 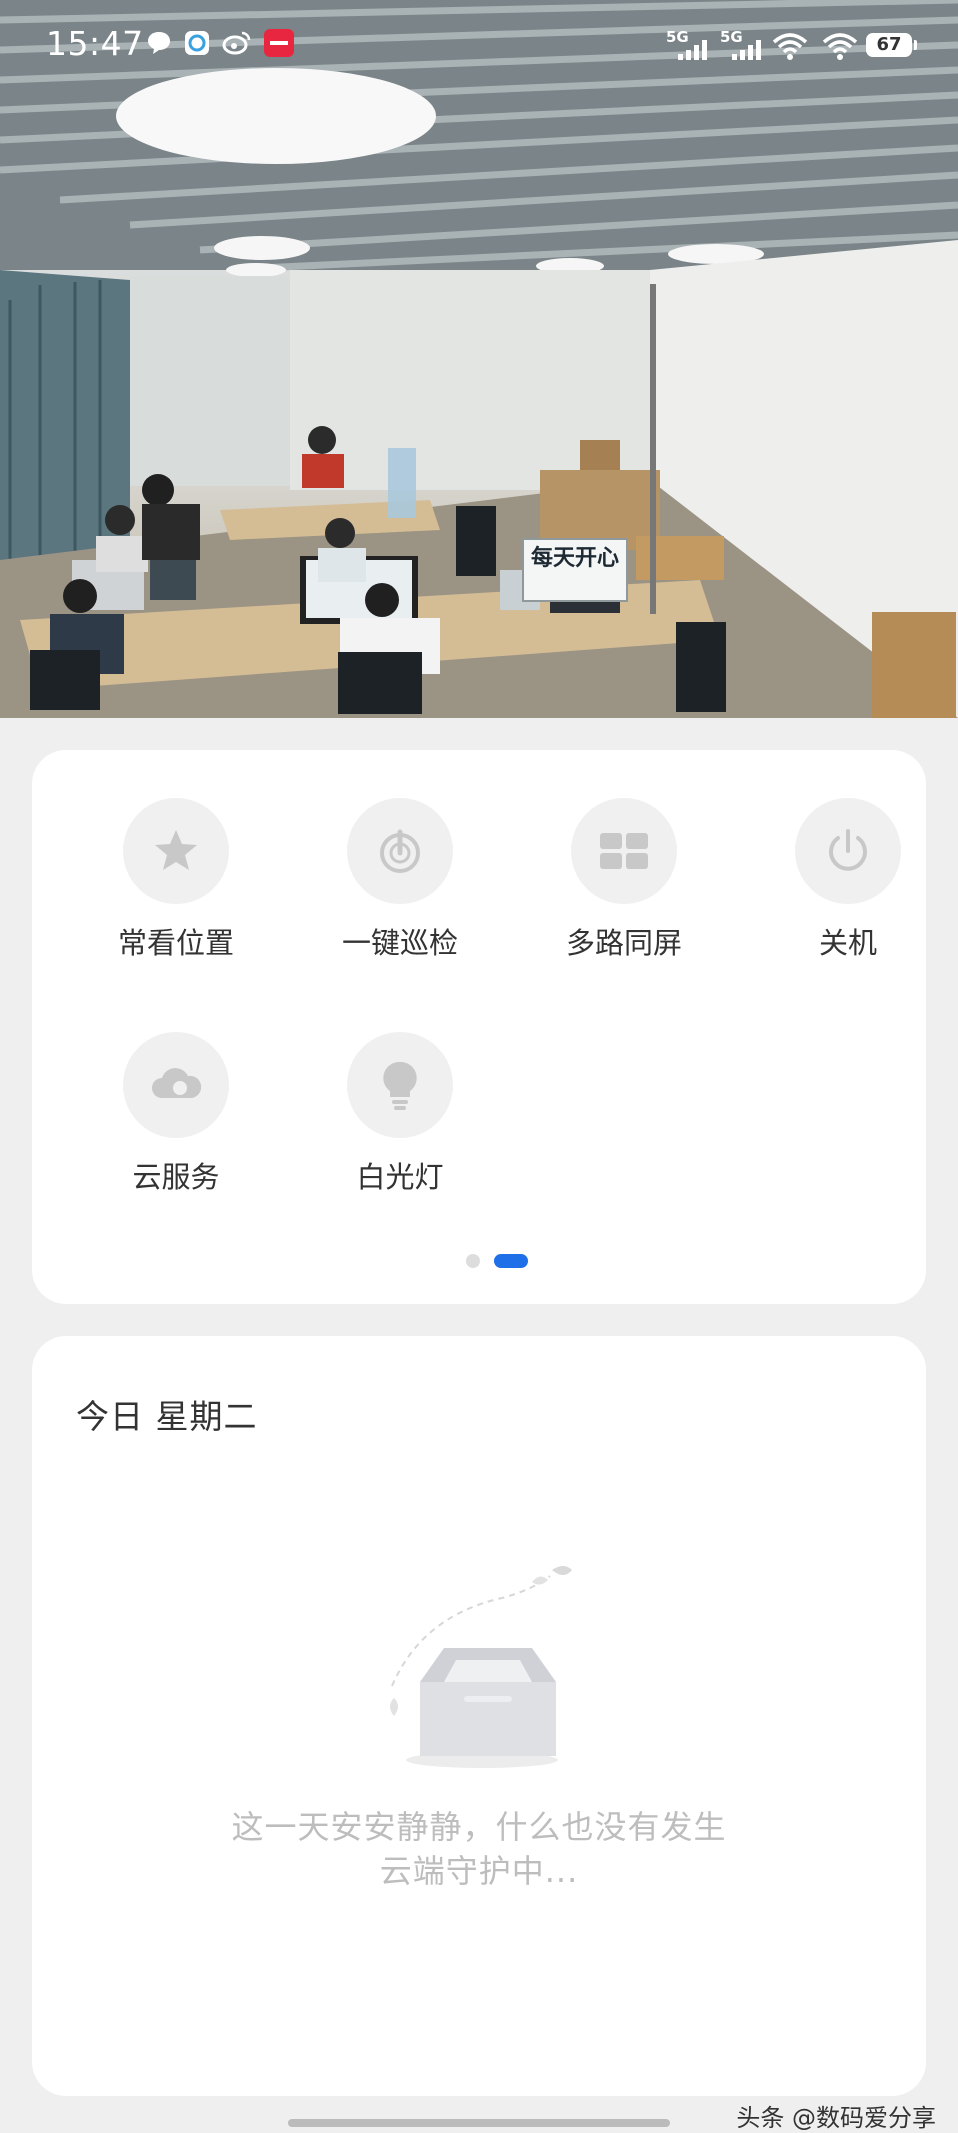 I want to click on action-label: 关机, so click(x=847, y=943).